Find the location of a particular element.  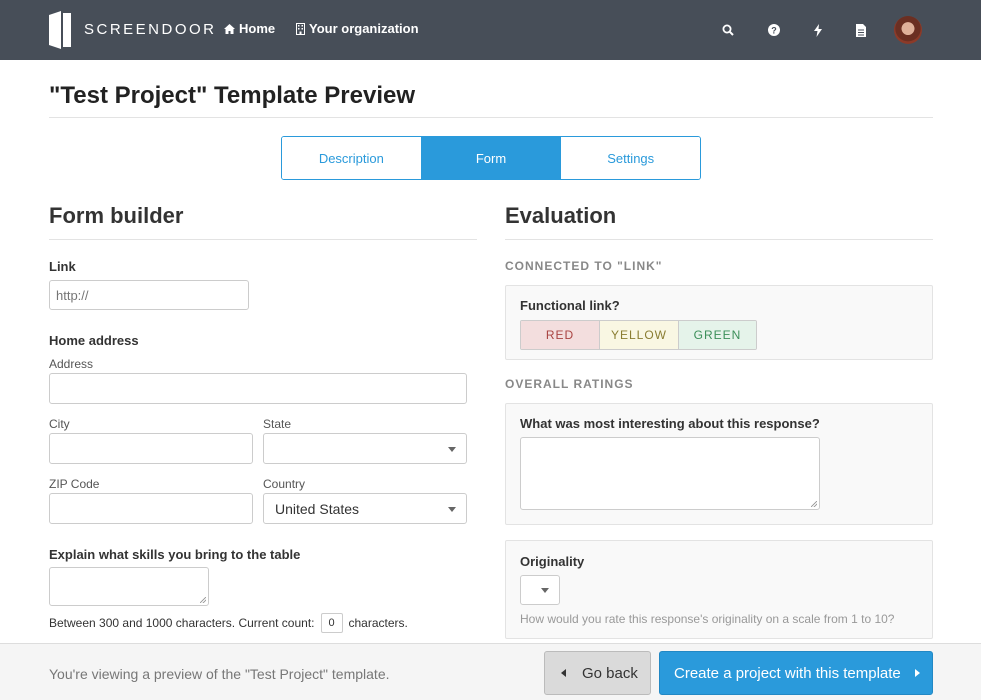

state-select is located at coordinates (365, 448).